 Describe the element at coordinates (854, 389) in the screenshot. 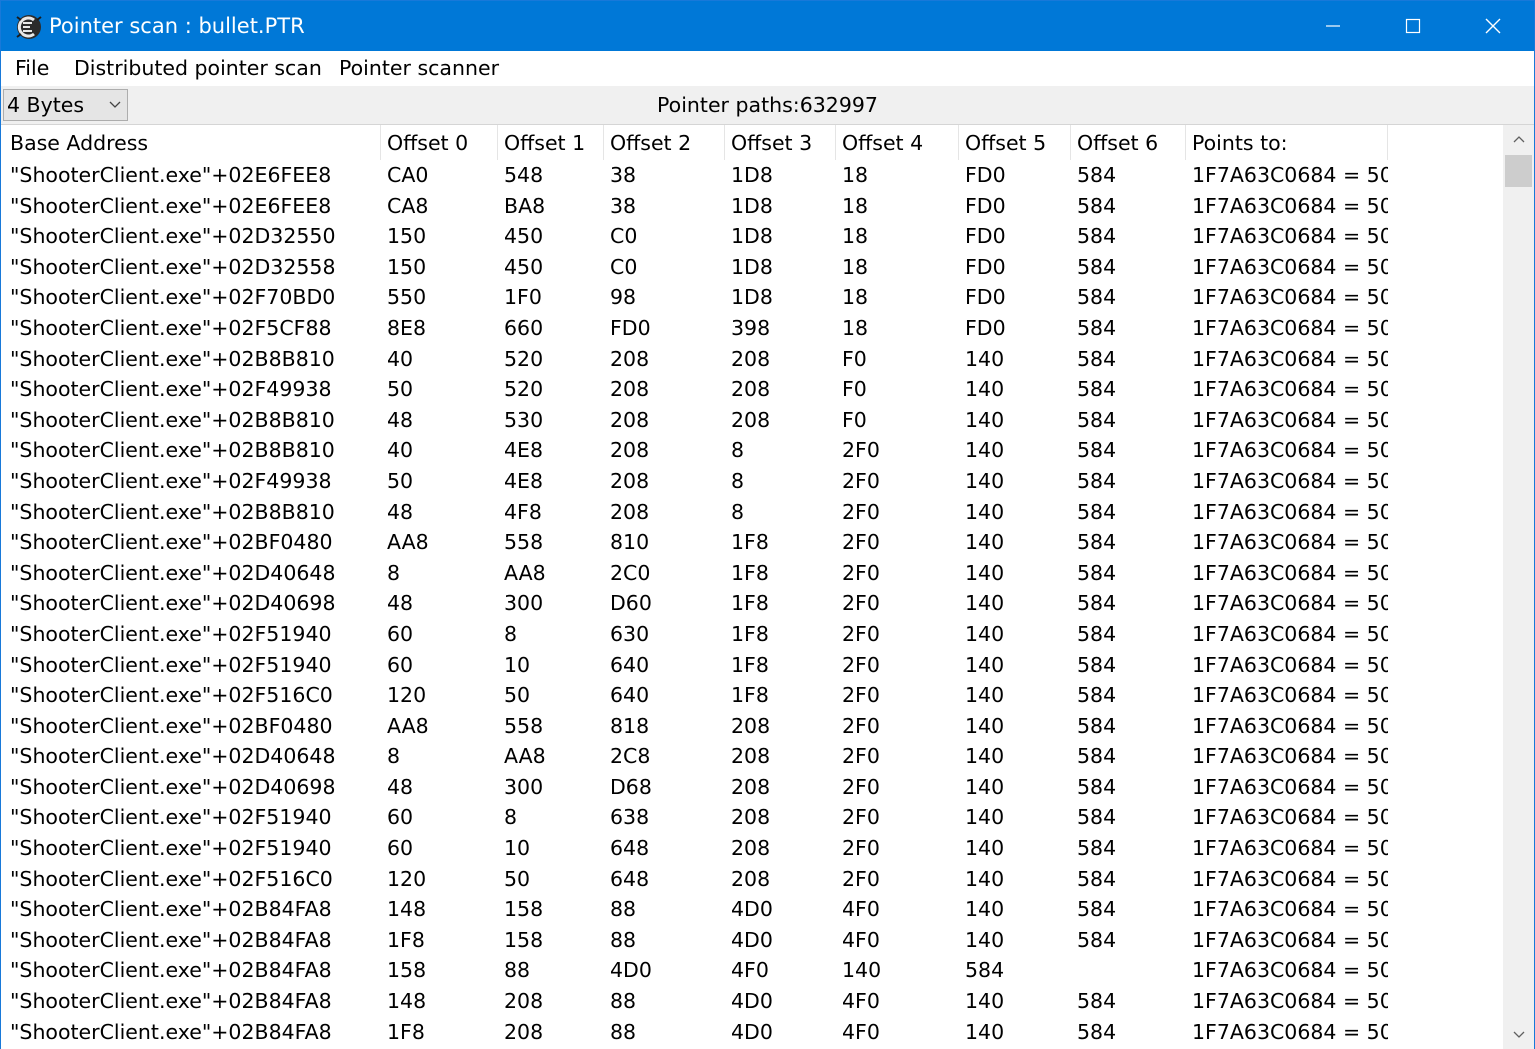

I see `cell-offset-4: F0` at that location.